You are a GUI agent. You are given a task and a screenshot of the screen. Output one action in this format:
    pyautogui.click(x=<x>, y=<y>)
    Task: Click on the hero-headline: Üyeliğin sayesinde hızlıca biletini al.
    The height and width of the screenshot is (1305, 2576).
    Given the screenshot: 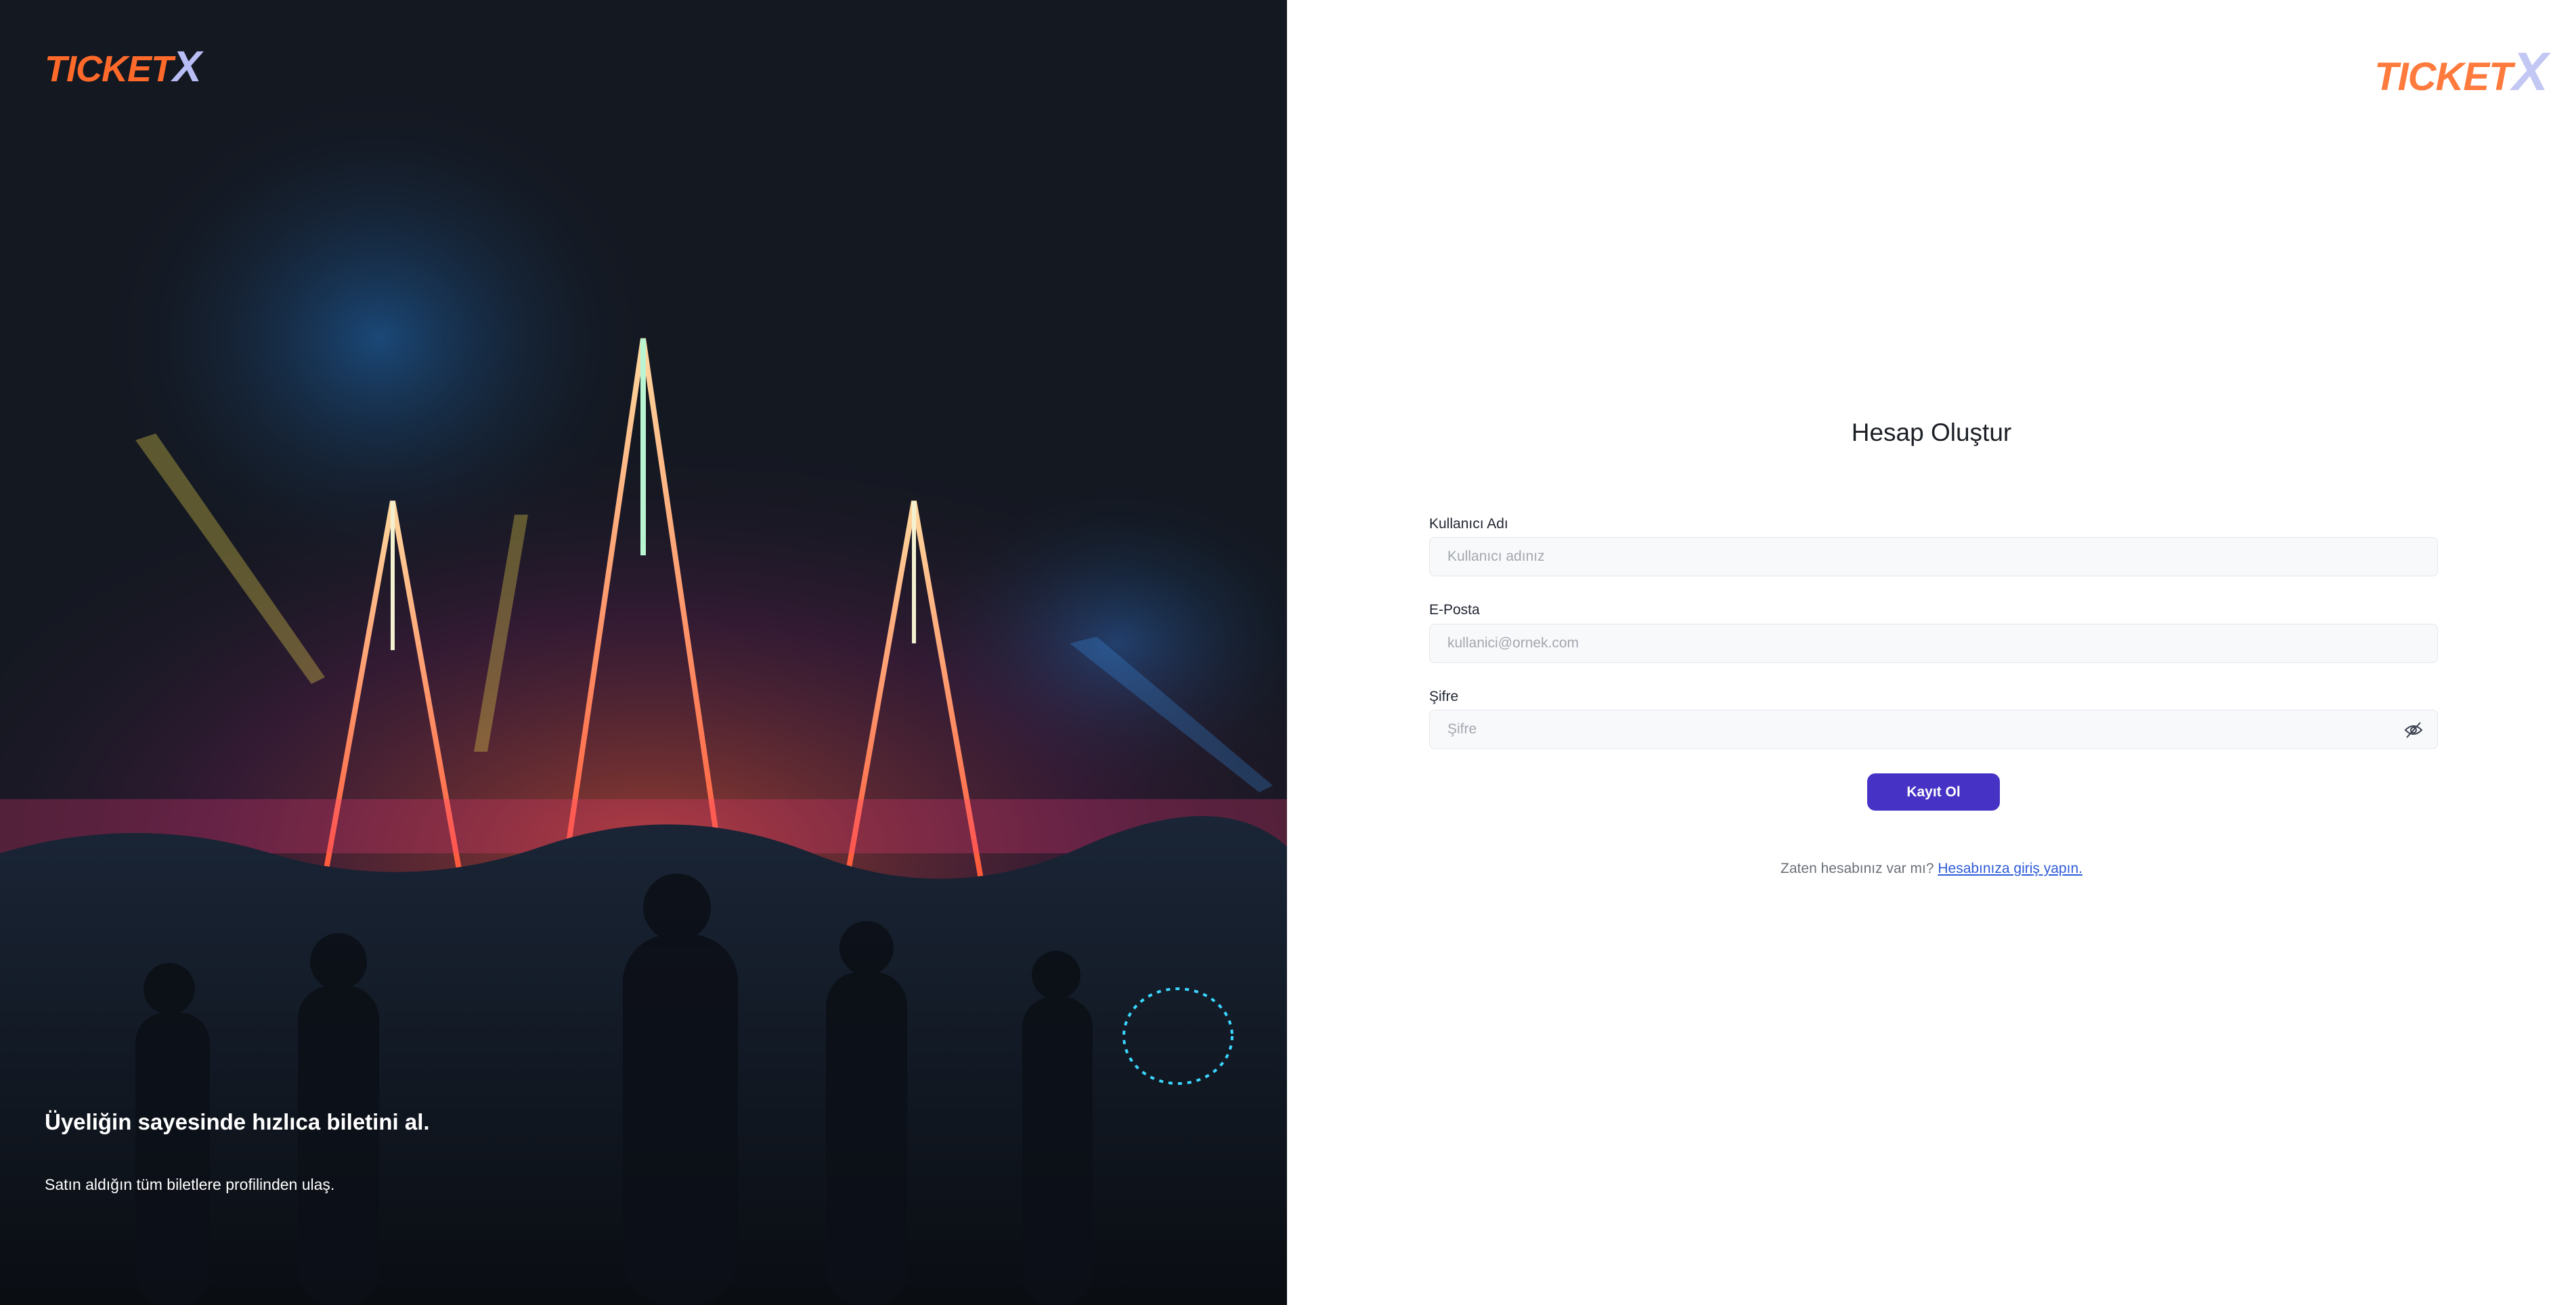 What is the action you would take?
    pyautogui.click(x=237, y=1121)
    